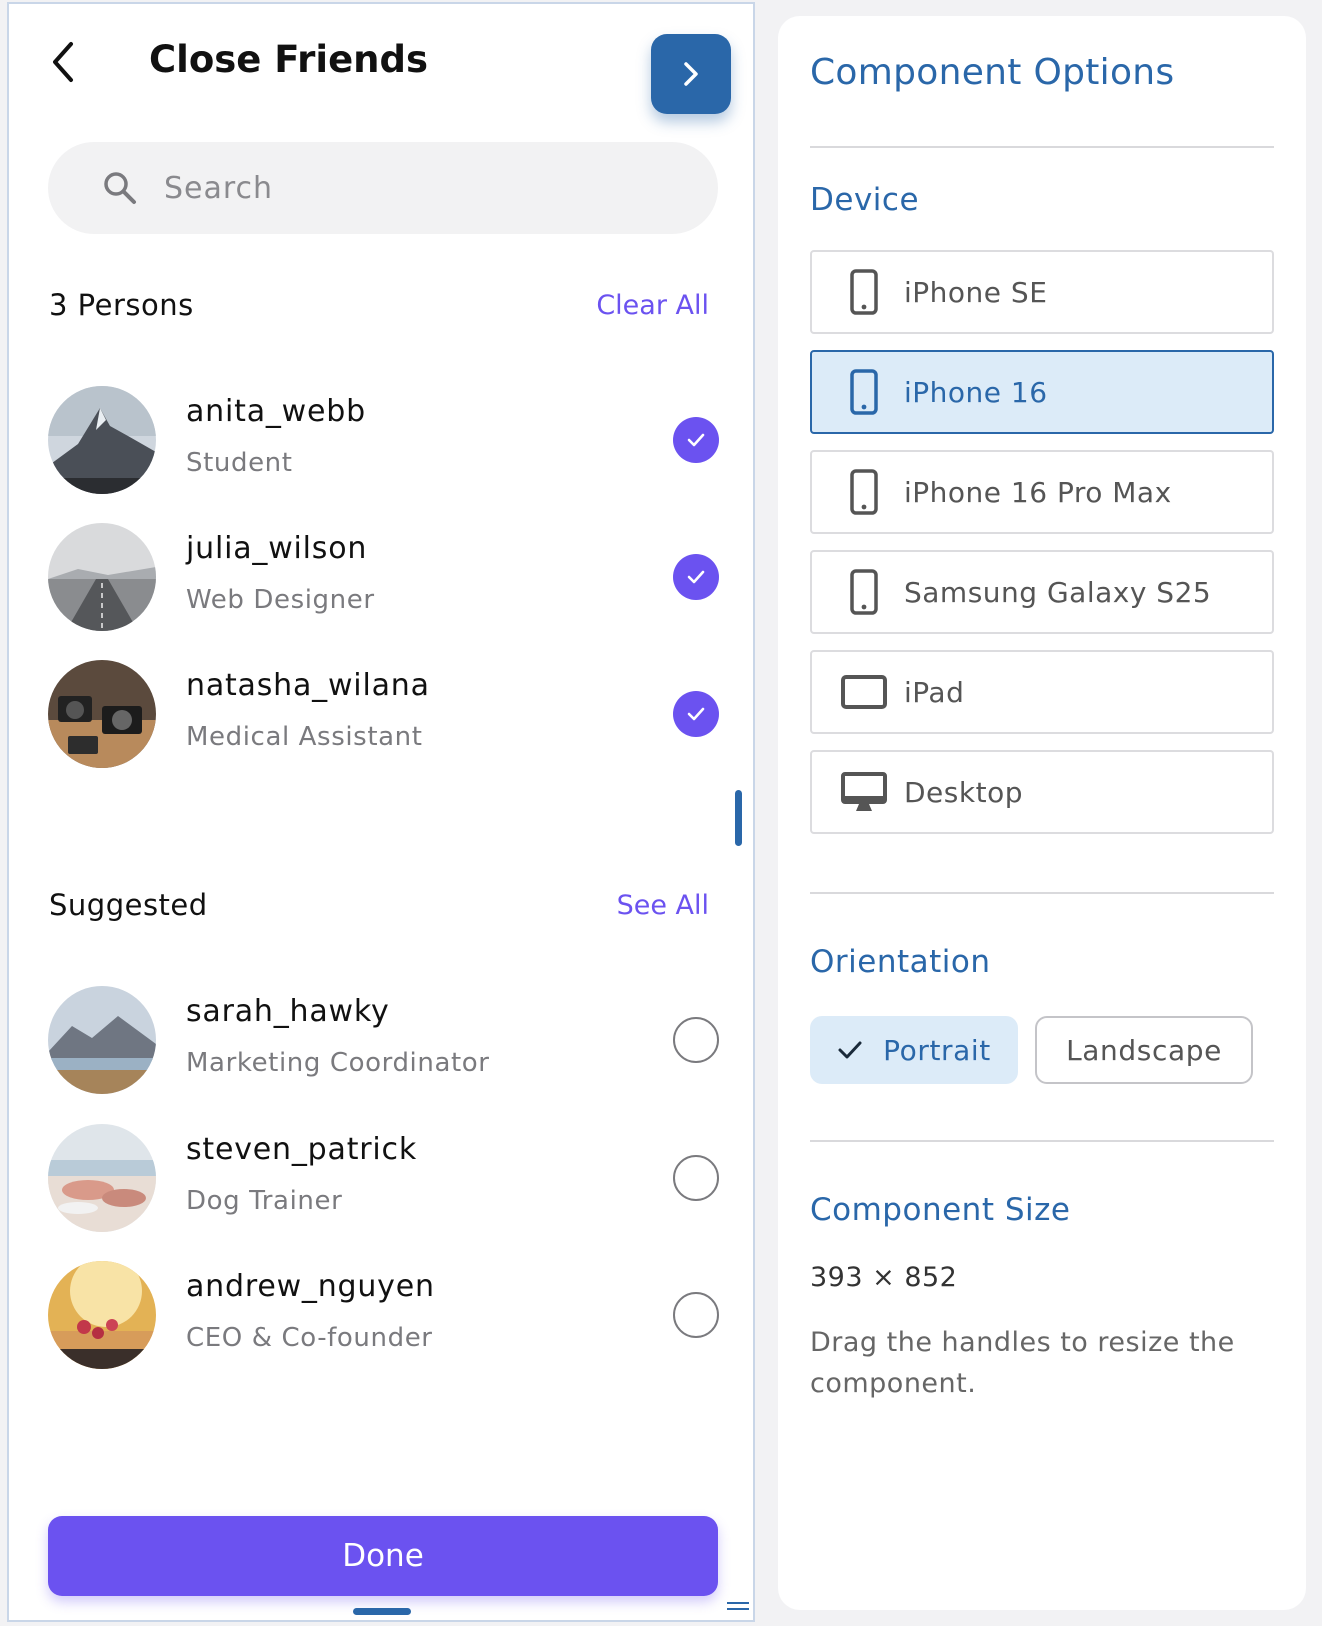 The height and width of the screenshot is (1626, 1322). What do you see at coordinates (310, 1286) in the screenshot?
I see `person-name: andrew_nguyen` at bounding box center [310, 1286].